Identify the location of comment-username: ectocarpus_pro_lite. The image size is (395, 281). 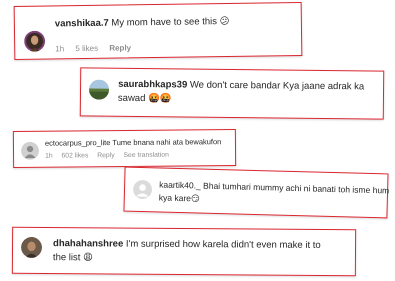
(78, 143).